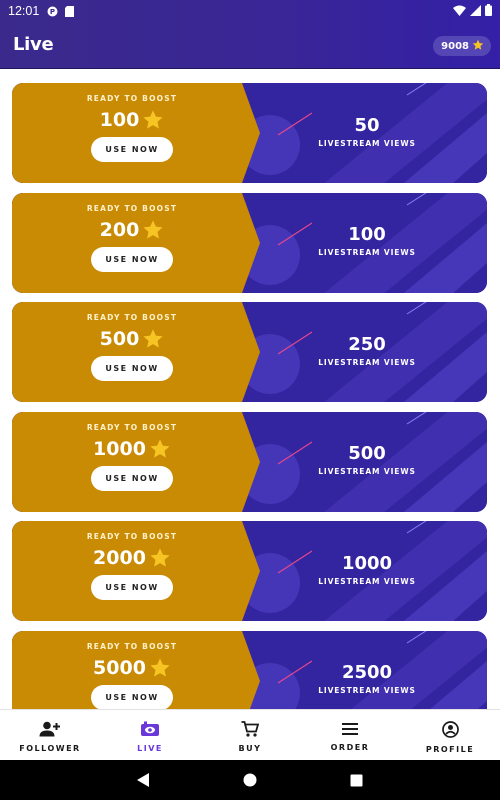 The image size is (500, 800). Describe the element at coordinates (350, 730) in the screenshot. I see `list-icon` at that location.